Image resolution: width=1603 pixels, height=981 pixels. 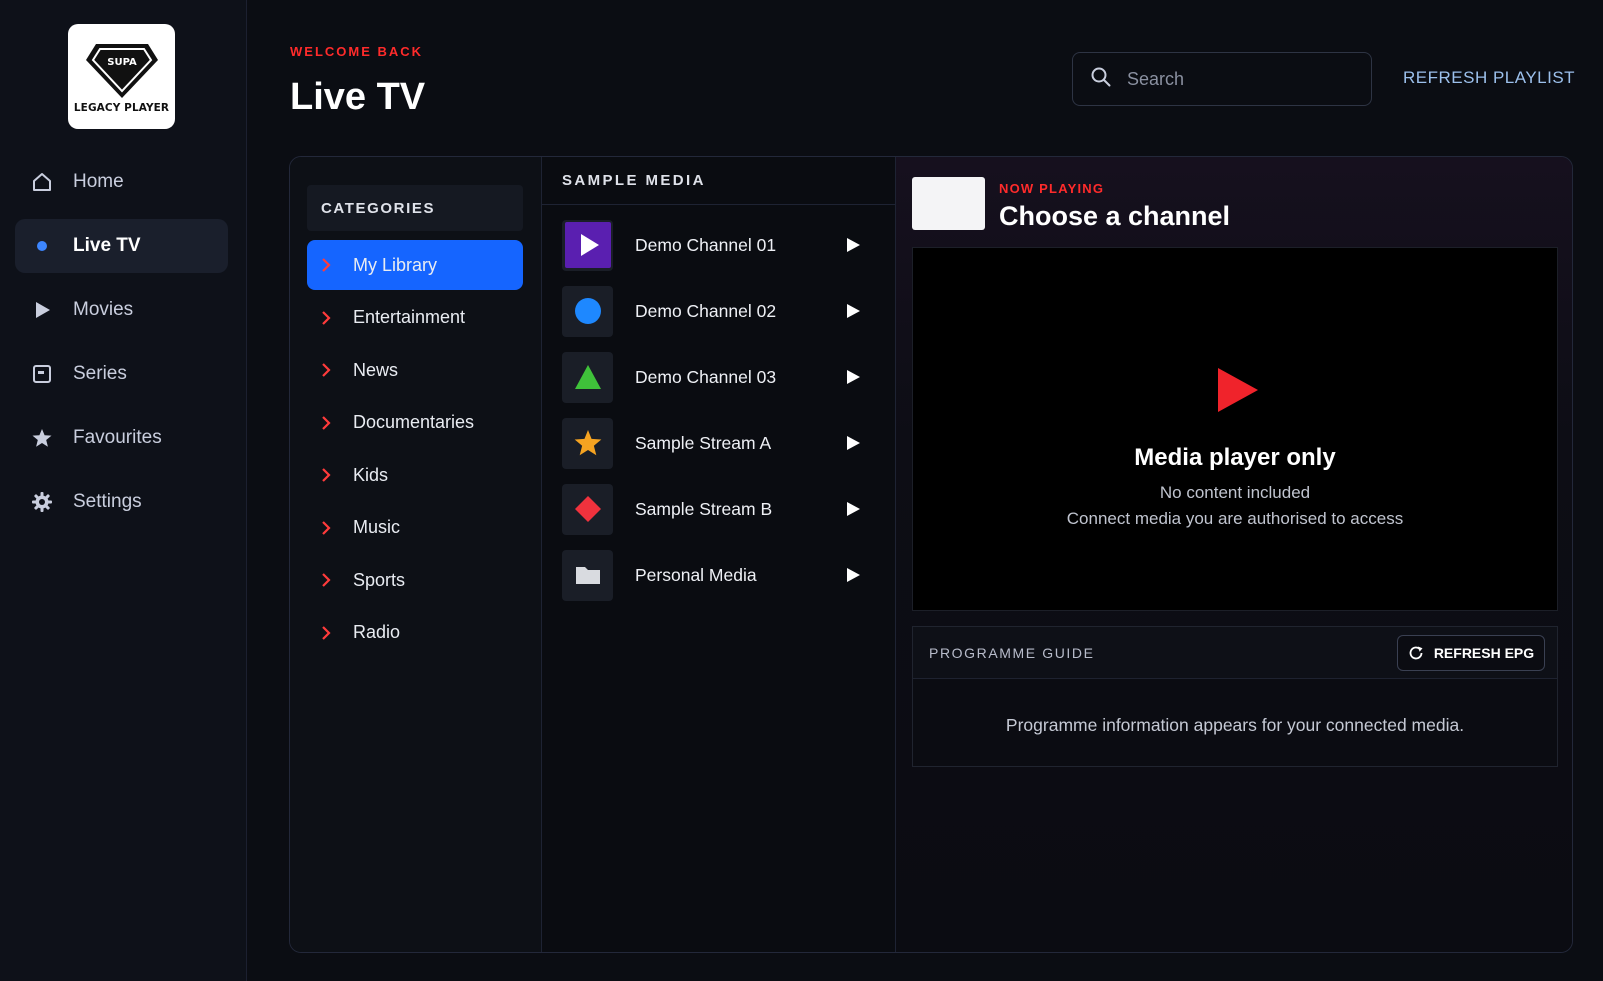 What do you see at coordinates (409, 317) in the screenshot?
I see `category-label: Entertainment` at bounding box center [409, 317].